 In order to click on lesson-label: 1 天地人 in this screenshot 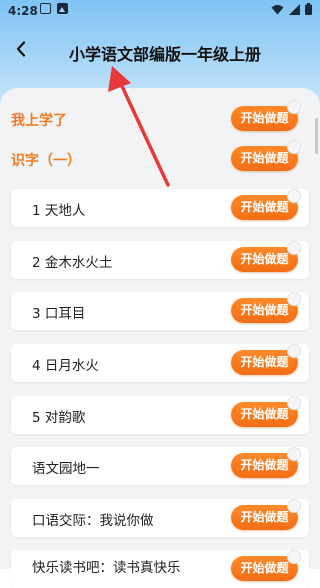, I will do `click(59, 211)`.